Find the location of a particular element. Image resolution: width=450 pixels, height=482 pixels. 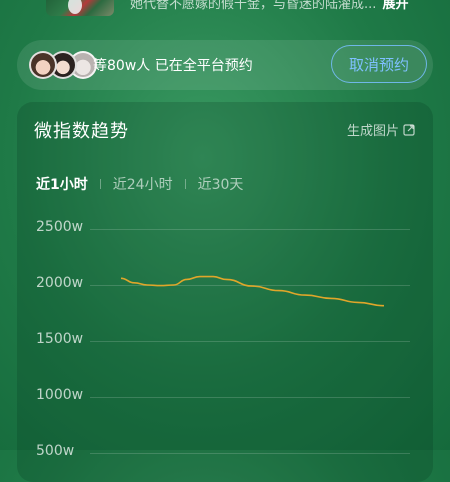

cancel-reservation-button: 取消预约 is located at coordinates (379, 64).